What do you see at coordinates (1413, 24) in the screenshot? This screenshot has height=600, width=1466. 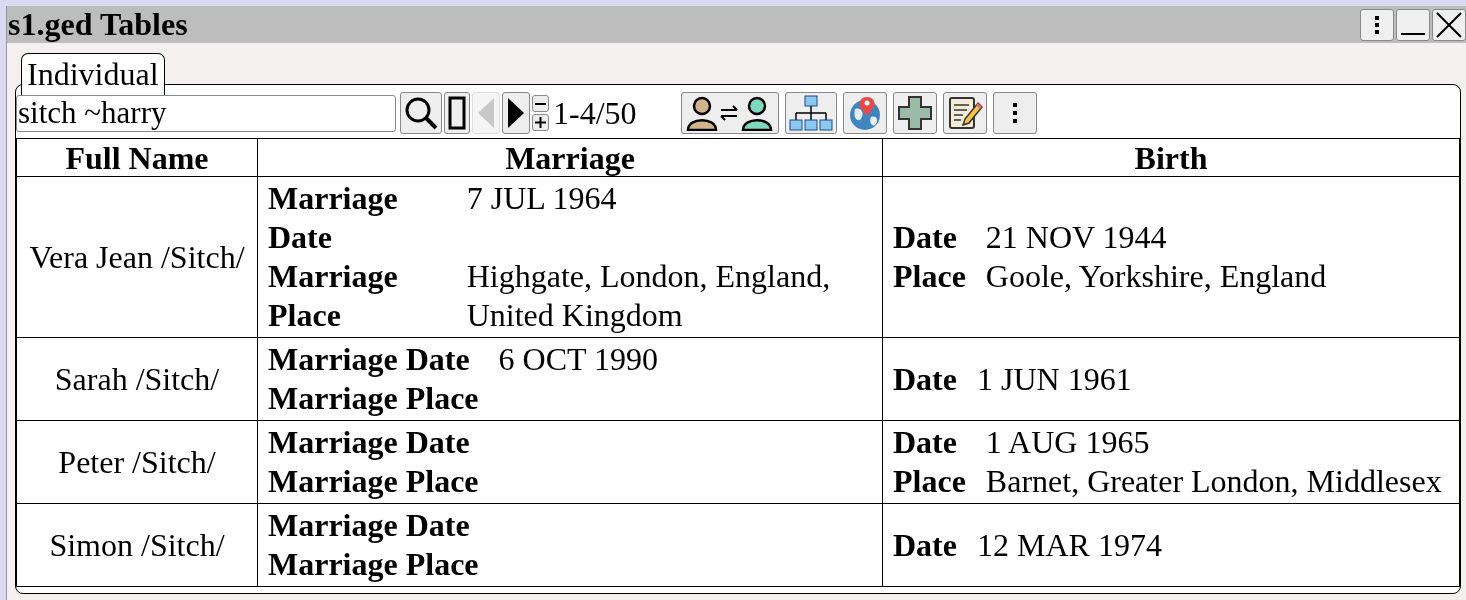 I see `minimize-button` at bounding box center [1413, 24].